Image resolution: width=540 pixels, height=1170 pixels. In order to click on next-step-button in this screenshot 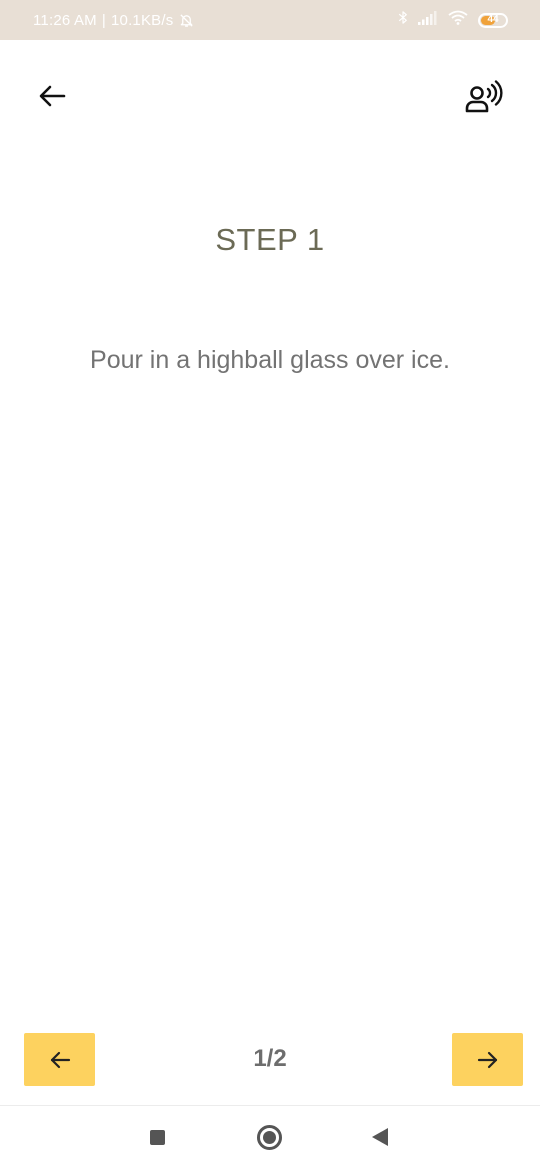, I will do `click(487, 1059)`.